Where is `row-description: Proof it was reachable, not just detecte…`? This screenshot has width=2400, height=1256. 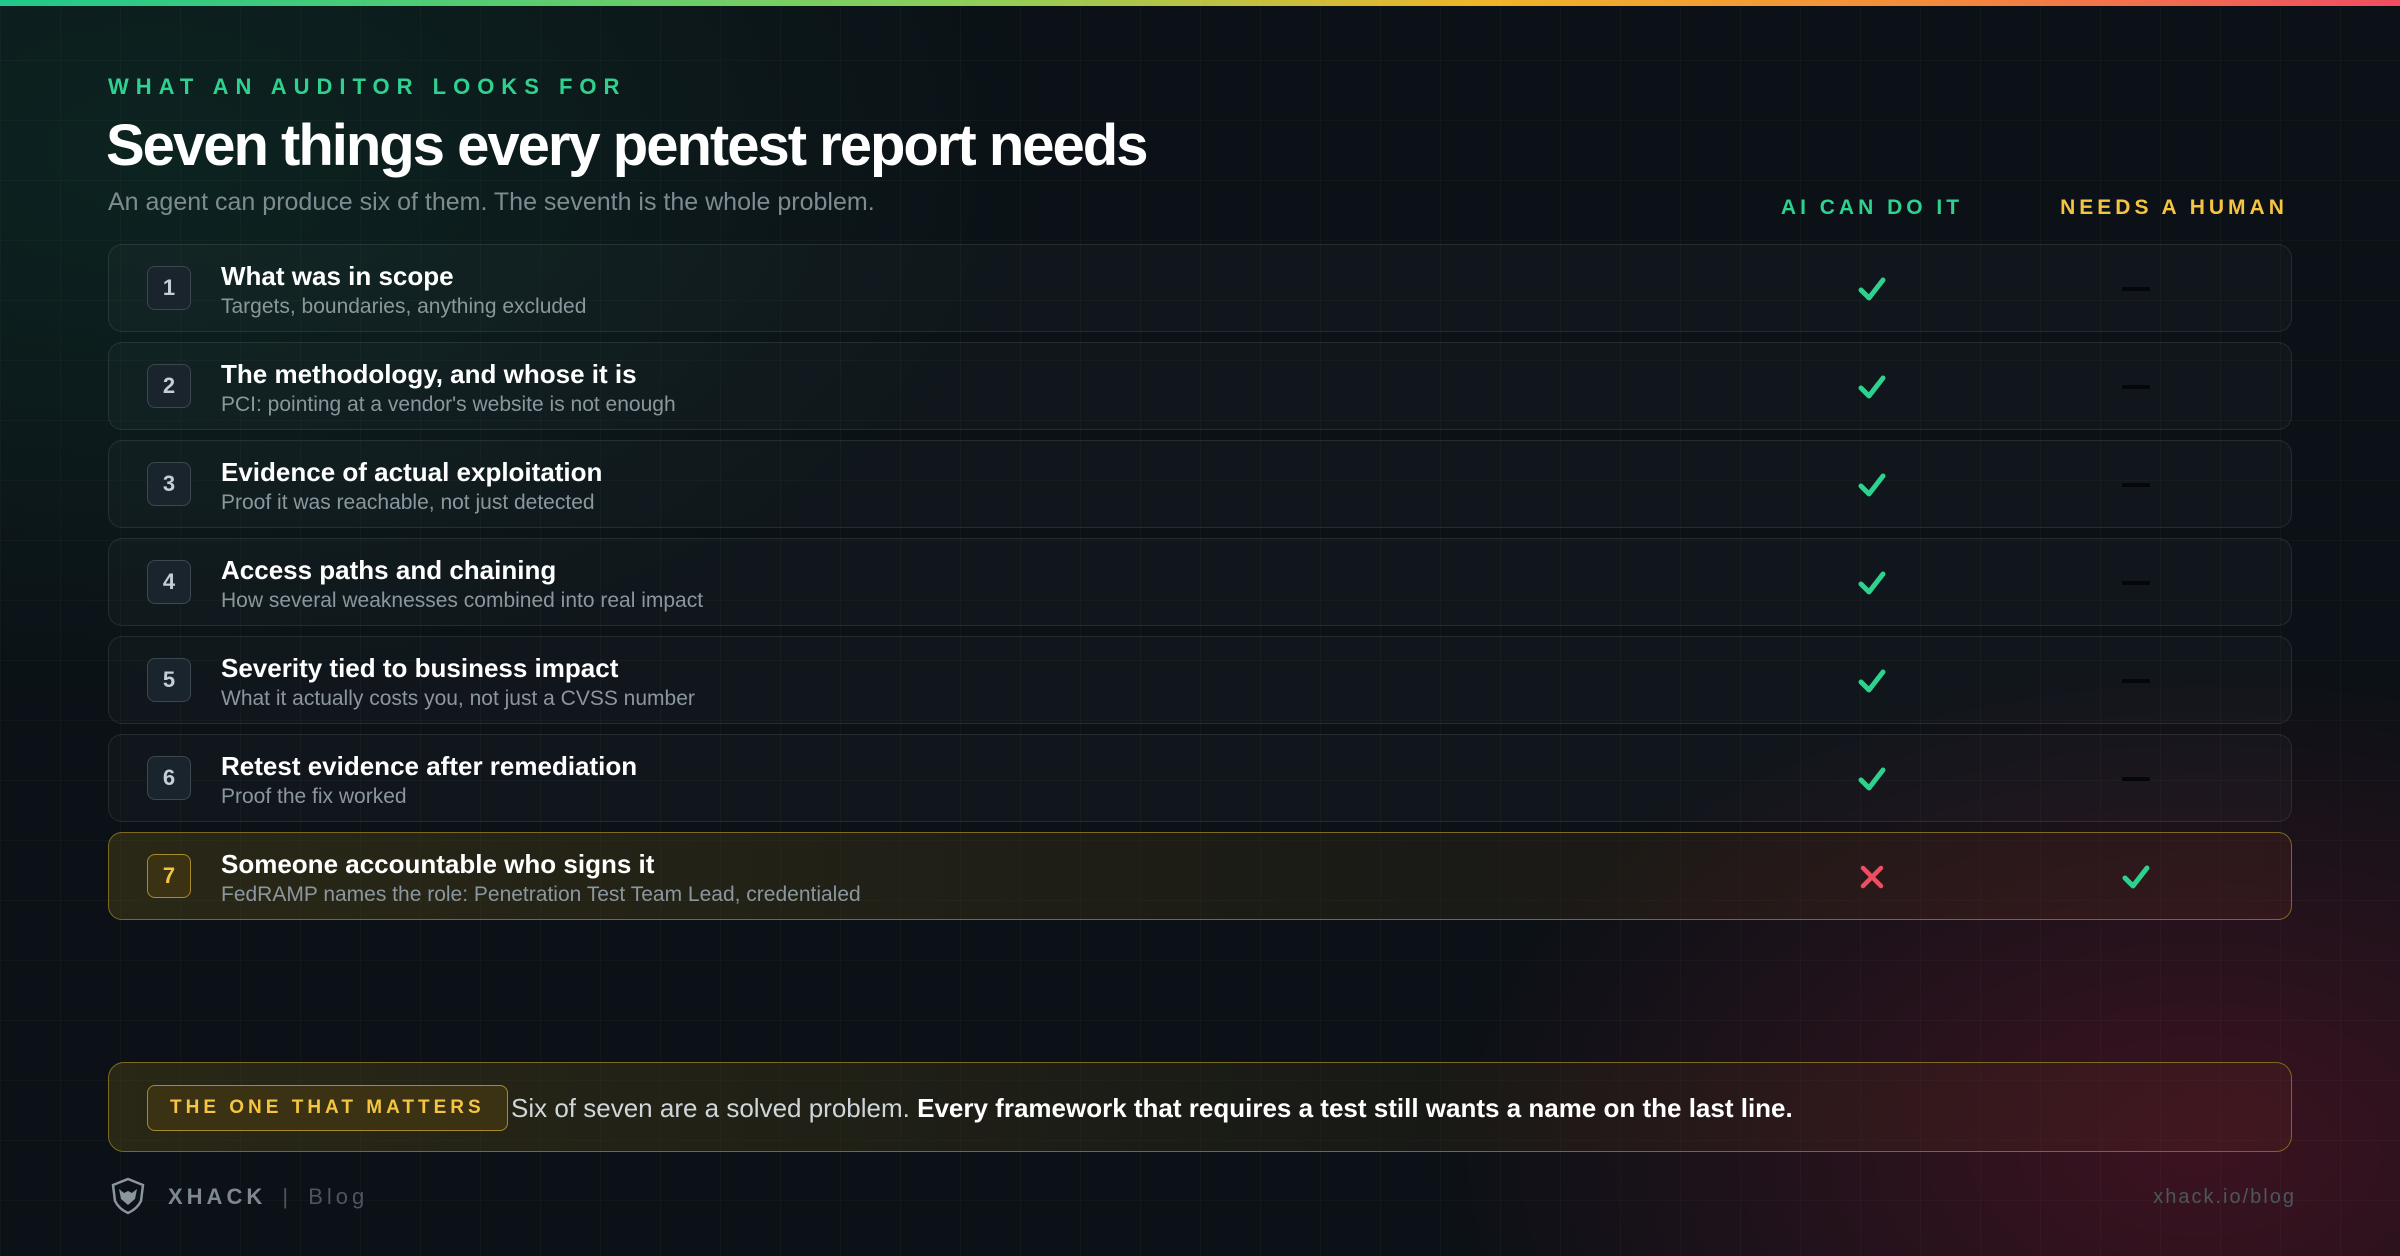 row-description: Proof it was reachable, not just detecte… is located at coordinates (408, 502).